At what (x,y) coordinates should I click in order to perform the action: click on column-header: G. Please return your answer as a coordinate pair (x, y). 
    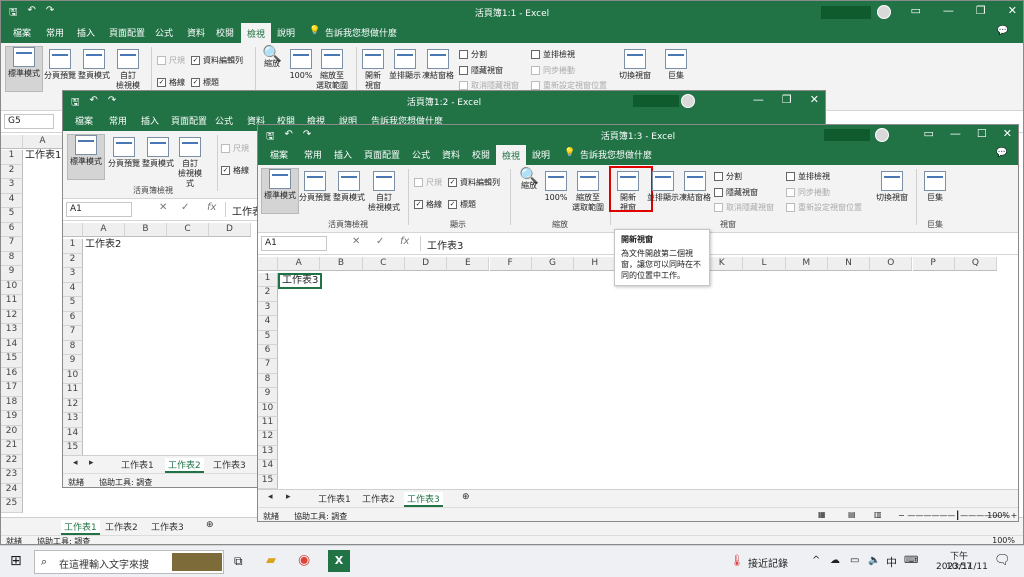
    Looking at the image, I should click on (553, 264).